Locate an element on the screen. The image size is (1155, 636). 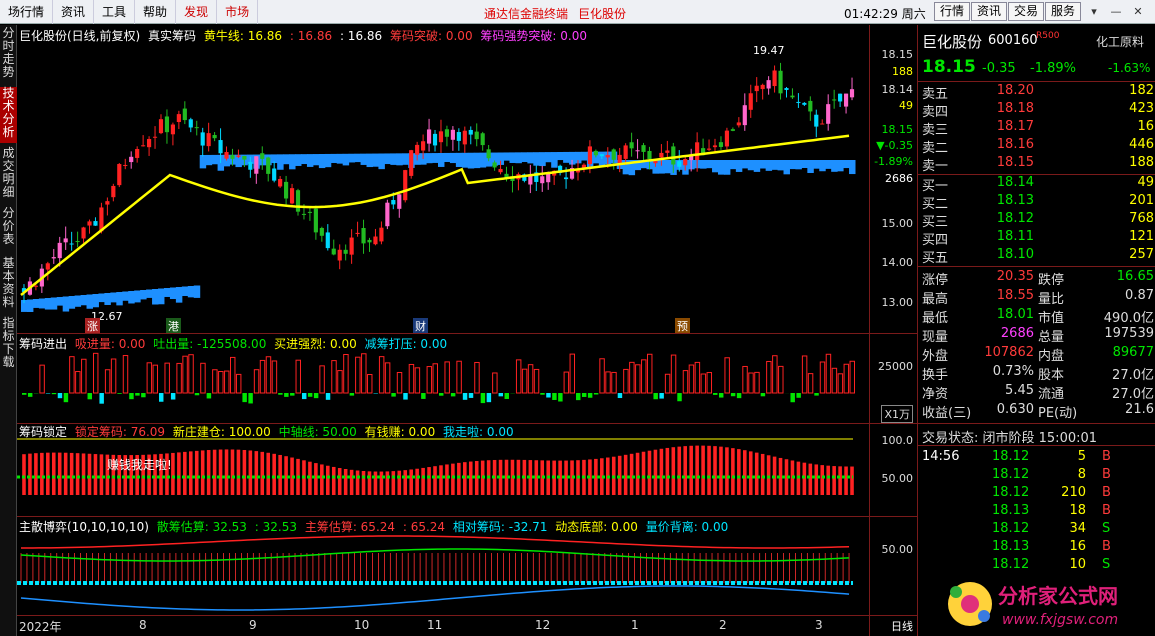
stat-value: 27.0亿 is located at coordinates (1133, 394).